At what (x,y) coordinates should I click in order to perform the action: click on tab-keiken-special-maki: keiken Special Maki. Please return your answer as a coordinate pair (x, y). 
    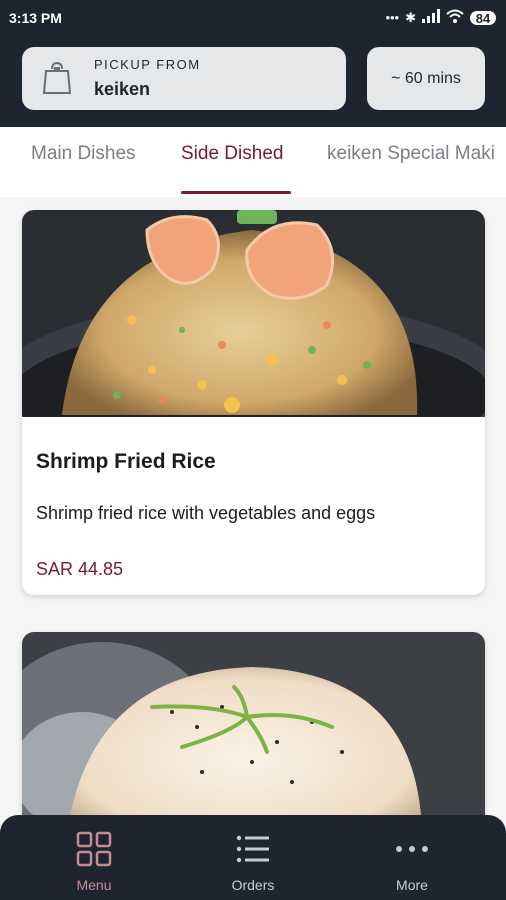
    Looking at the image, I should click on (411, 154).